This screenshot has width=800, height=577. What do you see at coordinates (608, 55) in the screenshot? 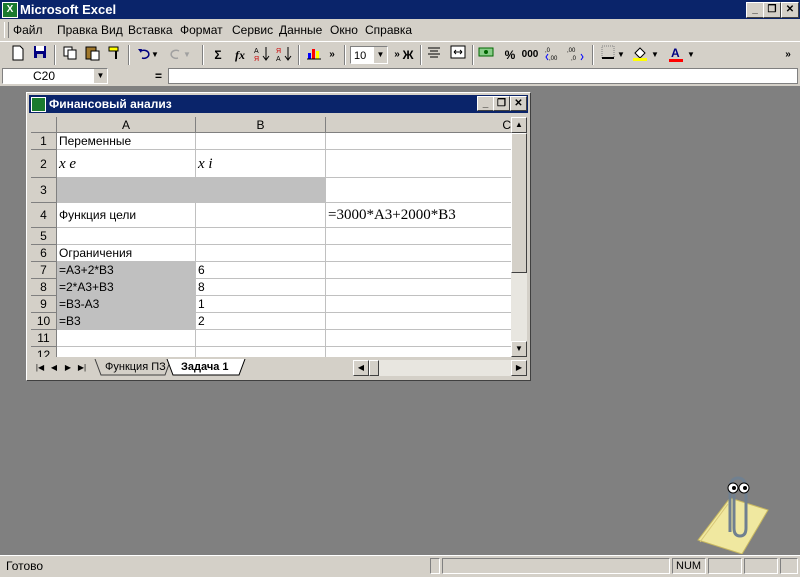
I see `borders-icon` at bounding box center [608, 55].